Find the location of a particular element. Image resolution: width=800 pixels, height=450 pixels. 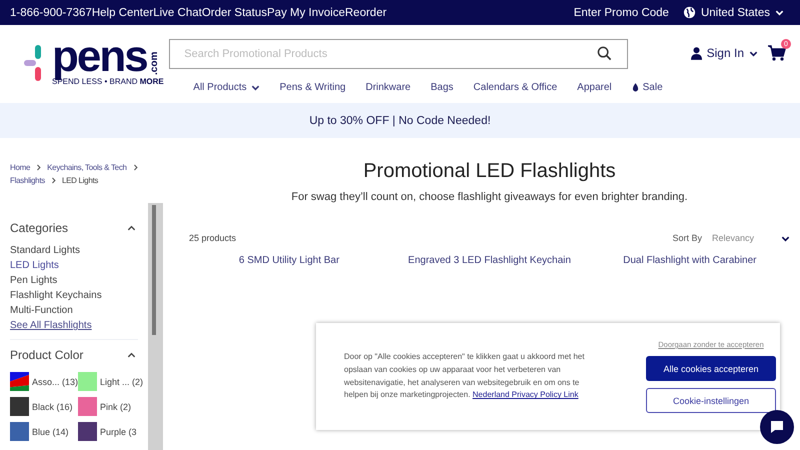

color-option-label: Blue (14) is located at coordinates (50, 431).